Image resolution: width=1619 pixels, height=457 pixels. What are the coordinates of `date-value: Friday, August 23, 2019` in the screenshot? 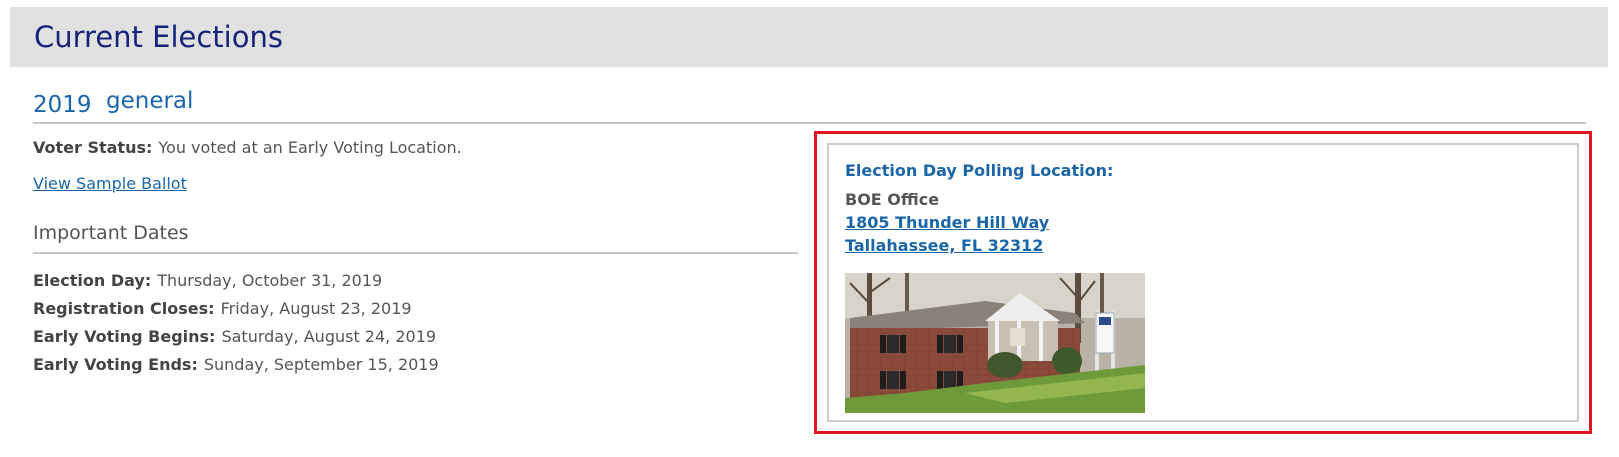 It's located at (316, 308).